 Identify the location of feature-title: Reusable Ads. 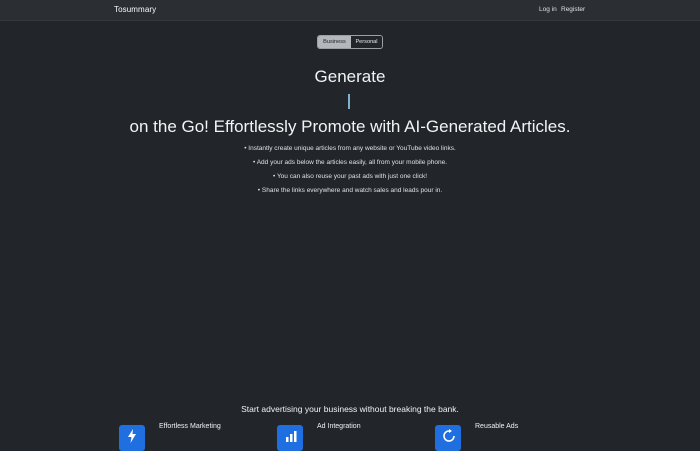
(497, 426).